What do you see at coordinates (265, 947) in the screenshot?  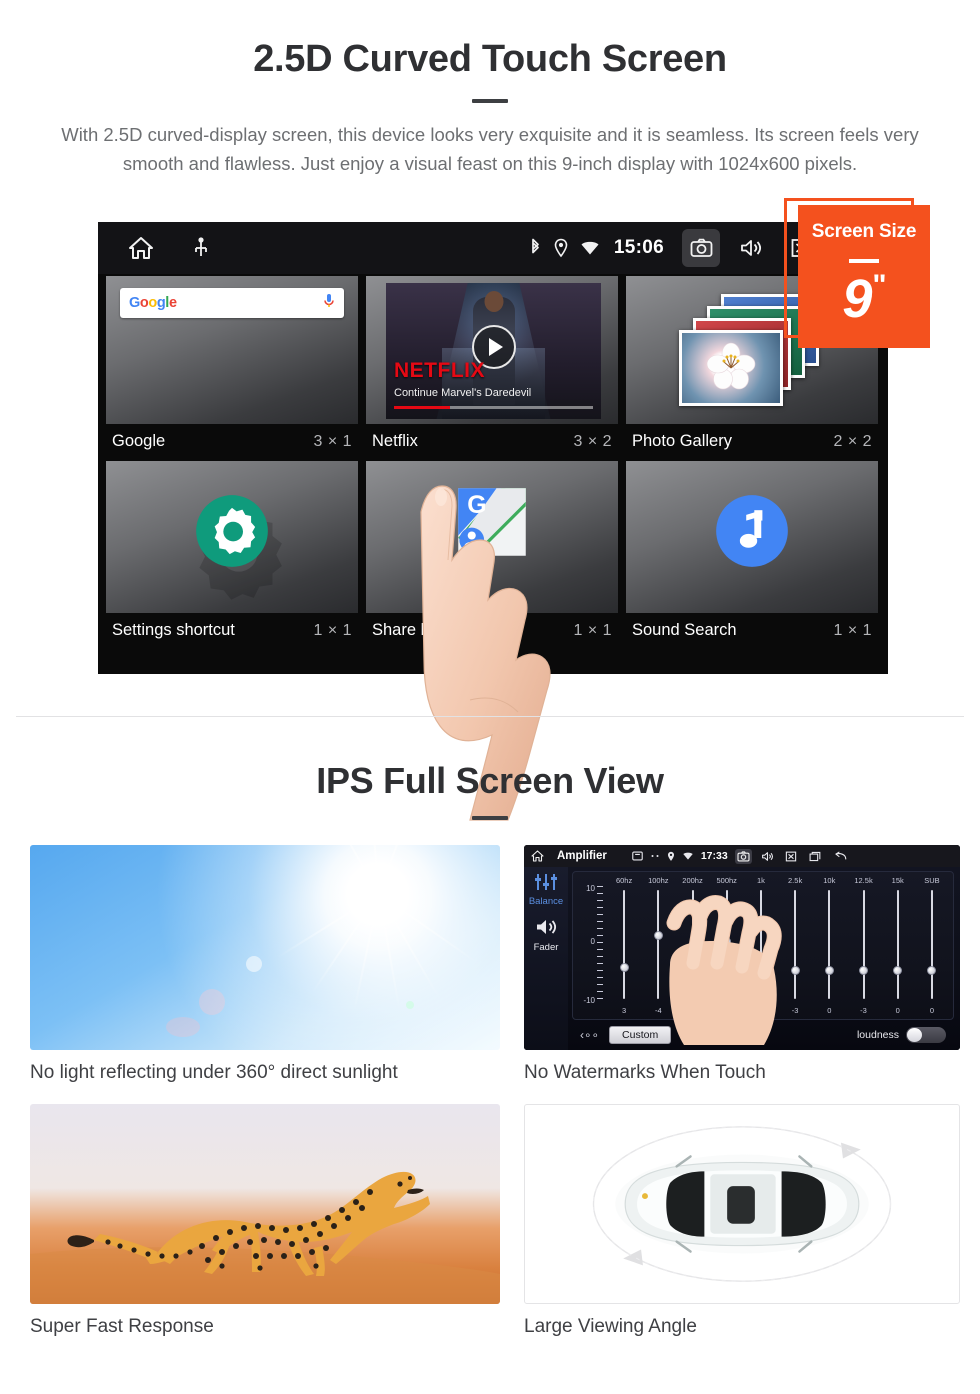 I see `sunlight-sky-photo` at bounding box center [265, 947].